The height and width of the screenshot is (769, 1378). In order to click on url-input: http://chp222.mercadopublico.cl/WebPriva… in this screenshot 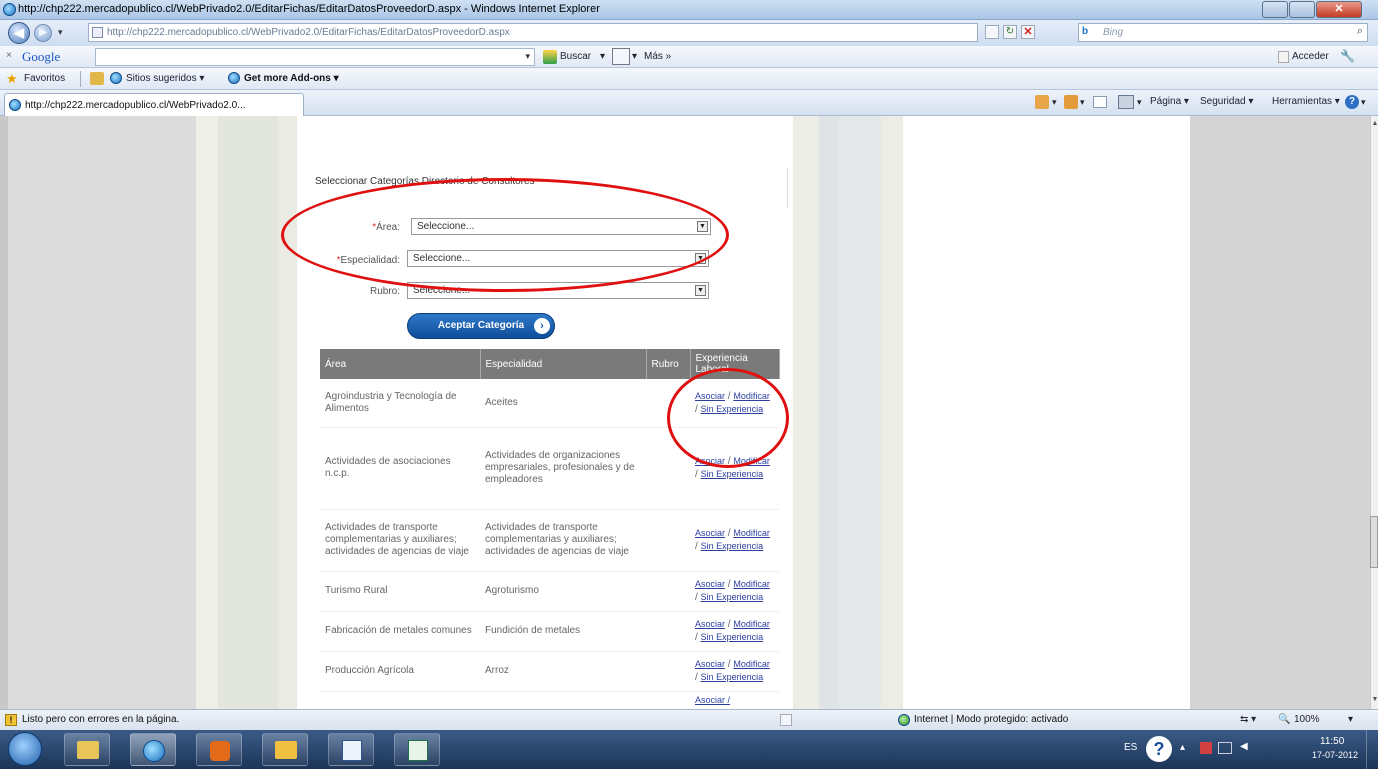, I will do `click(533, 32)`.